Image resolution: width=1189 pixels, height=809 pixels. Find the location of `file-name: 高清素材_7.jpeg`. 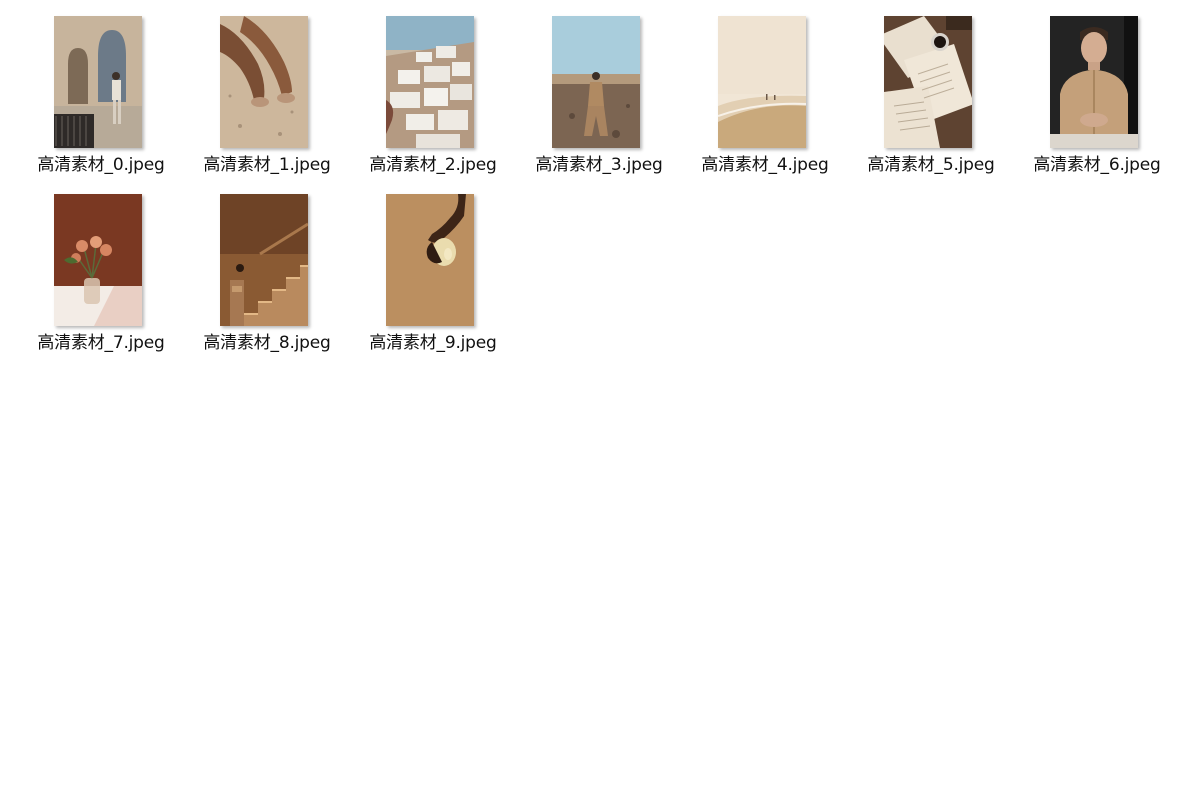

file-name: 高清素材_7.jpeg is located at coordinates (101, 343).